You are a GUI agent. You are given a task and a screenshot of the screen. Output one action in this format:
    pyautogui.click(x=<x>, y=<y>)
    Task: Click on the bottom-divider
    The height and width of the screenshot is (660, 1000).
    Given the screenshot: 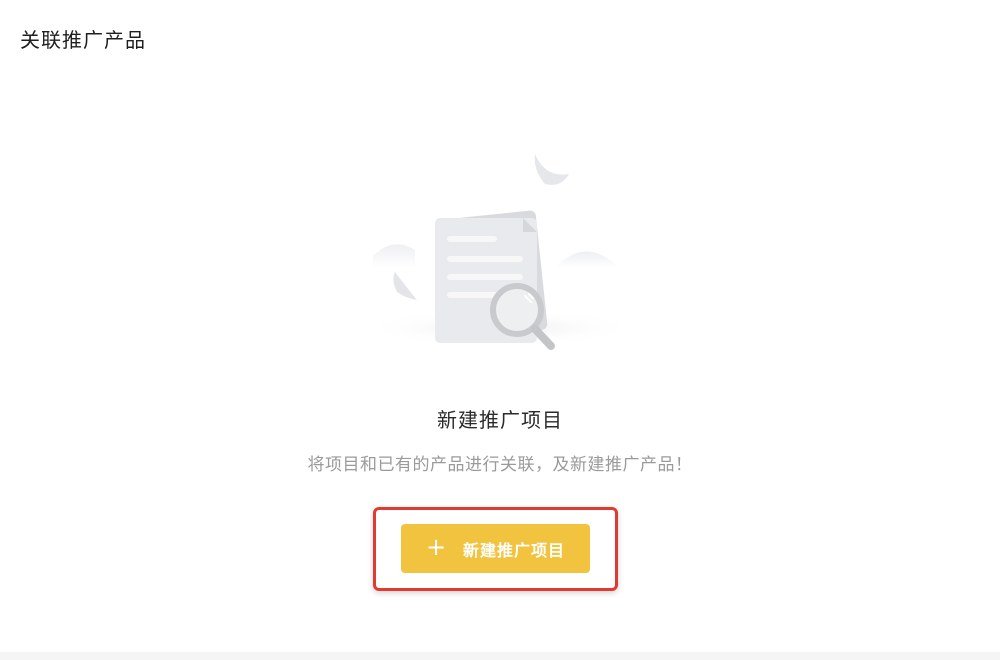 What is the action you would take?
    pyautogui.click(x=500, y=656)
    